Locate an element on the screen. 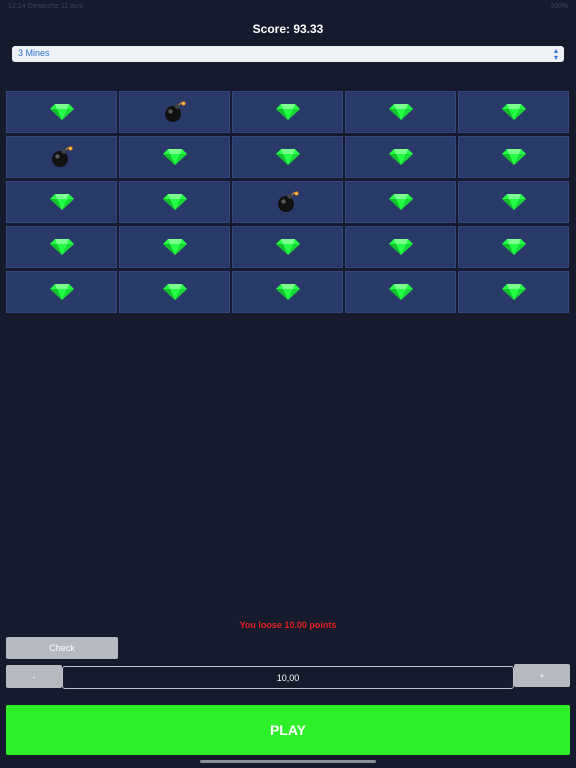 This screenshot has width=576, height=768. home-indicator is located at coordinates (288, 761).